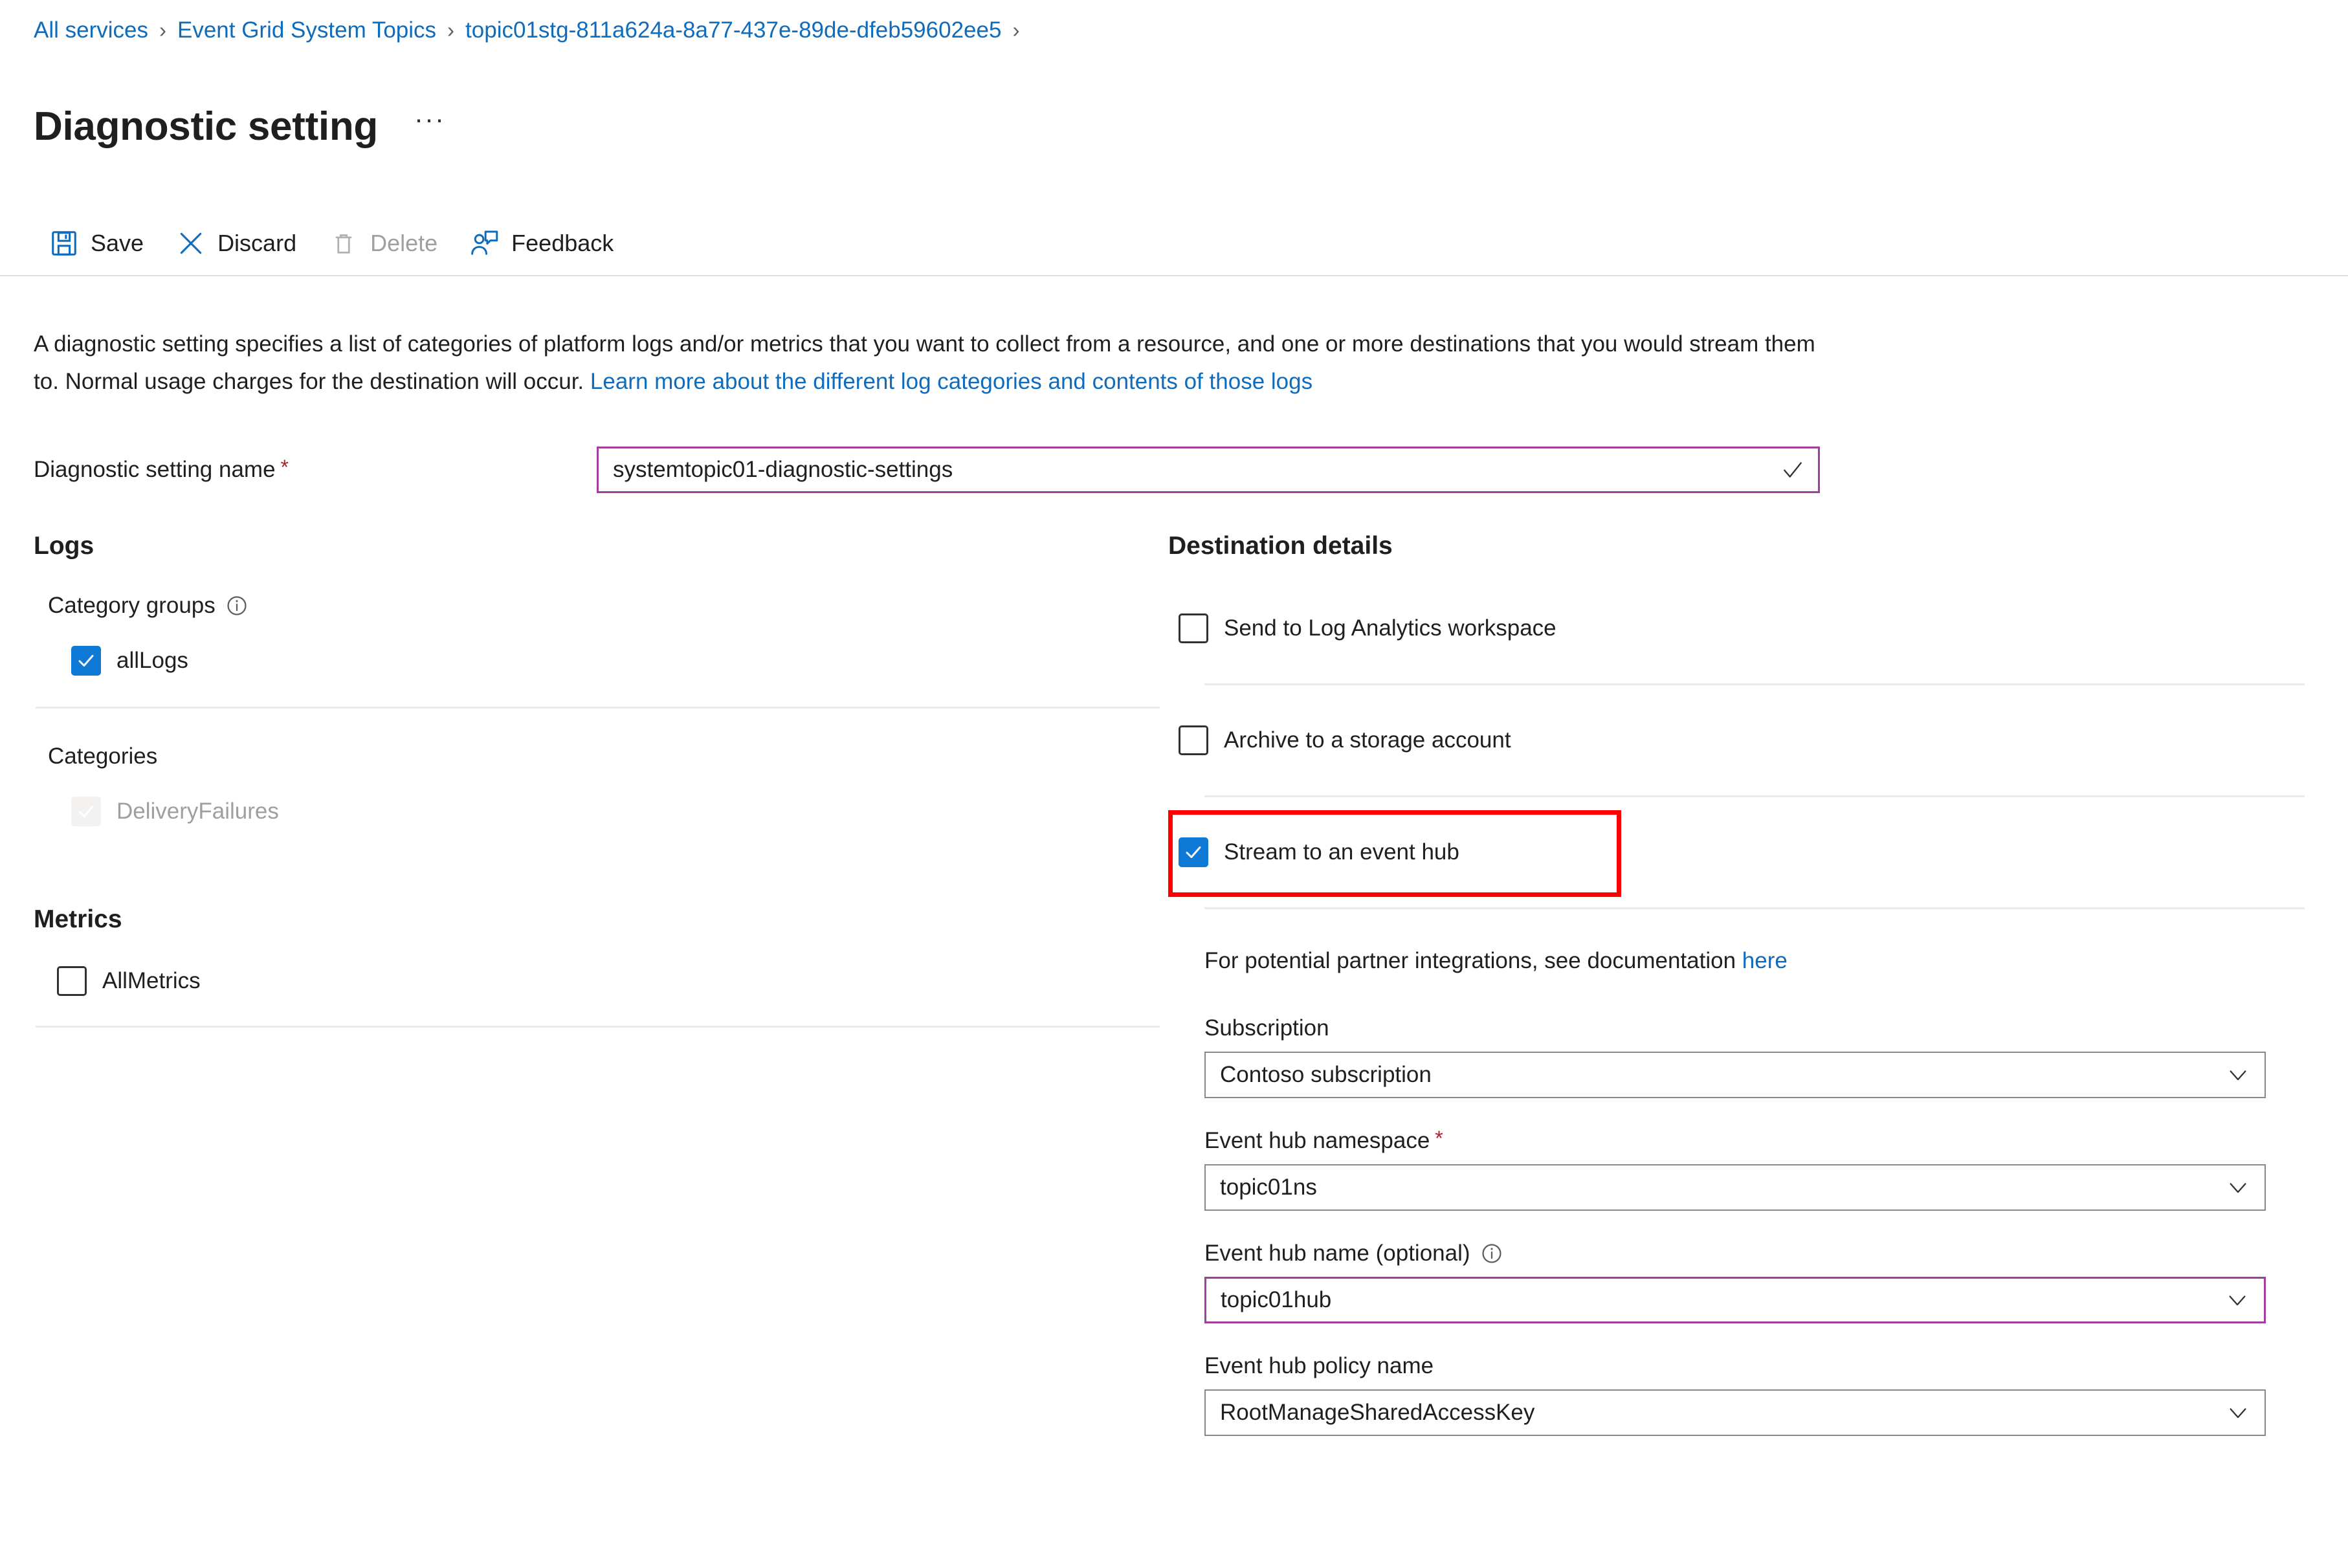  Describe the element at coordinates (155, 469) in the screenshot. I see `diagnostic-setting-name-label-text: Diagnostic setting name` at that location.